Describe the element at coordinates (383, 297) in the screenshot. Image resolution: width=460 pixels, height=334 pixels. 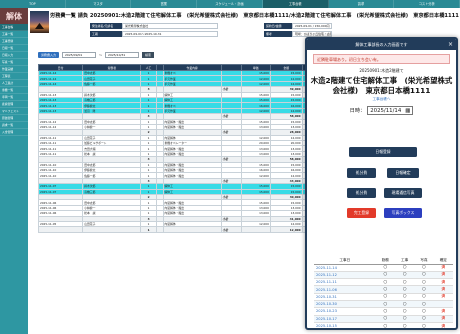
I see `work-day-row: 2025-10-31 〇〇〇済` at that location.